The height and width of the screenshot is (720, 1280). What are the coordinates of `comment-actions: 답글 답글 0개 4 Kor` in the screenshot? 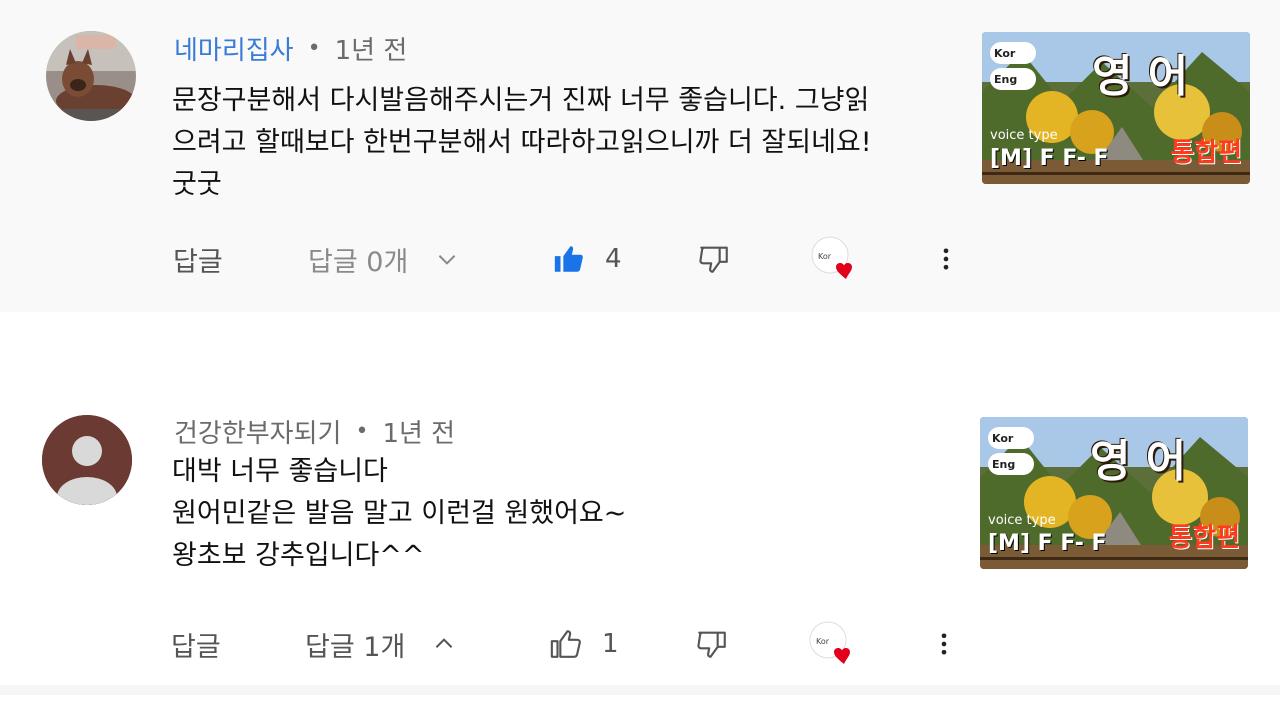 It's located at (500, 259).